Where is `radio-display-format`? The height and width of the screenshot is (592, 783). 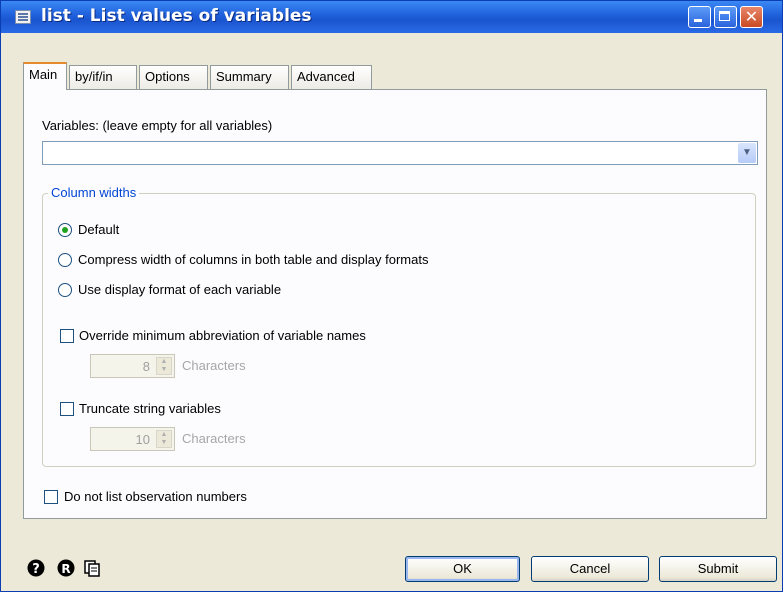
radio-display-format is located at coordinates (65, 290).